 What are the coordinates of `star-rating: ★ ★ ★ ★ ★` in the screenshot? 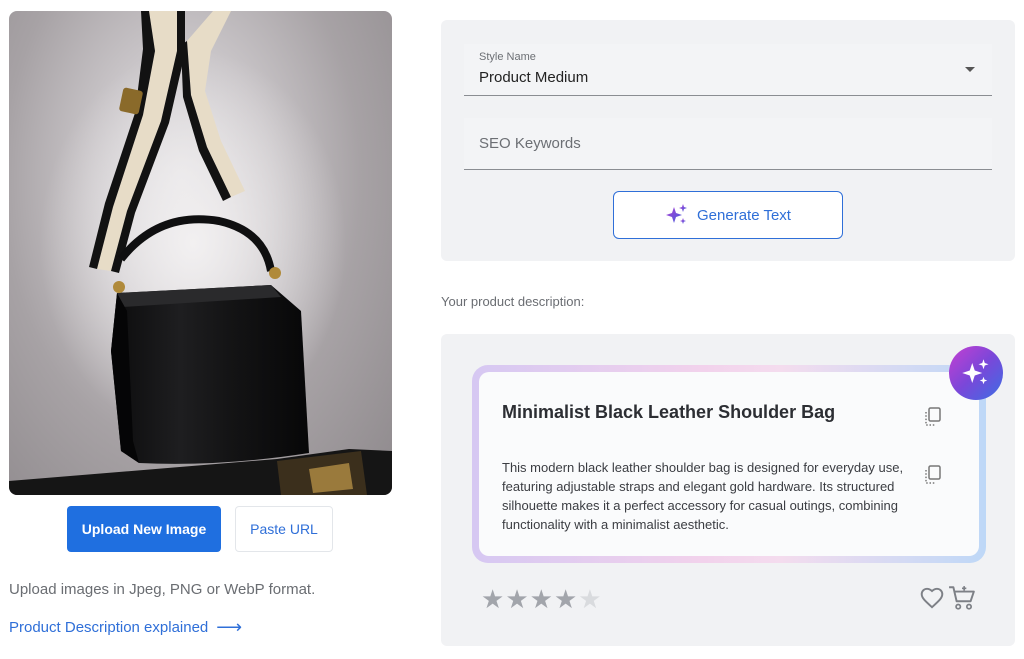 It's located at (541, 599).